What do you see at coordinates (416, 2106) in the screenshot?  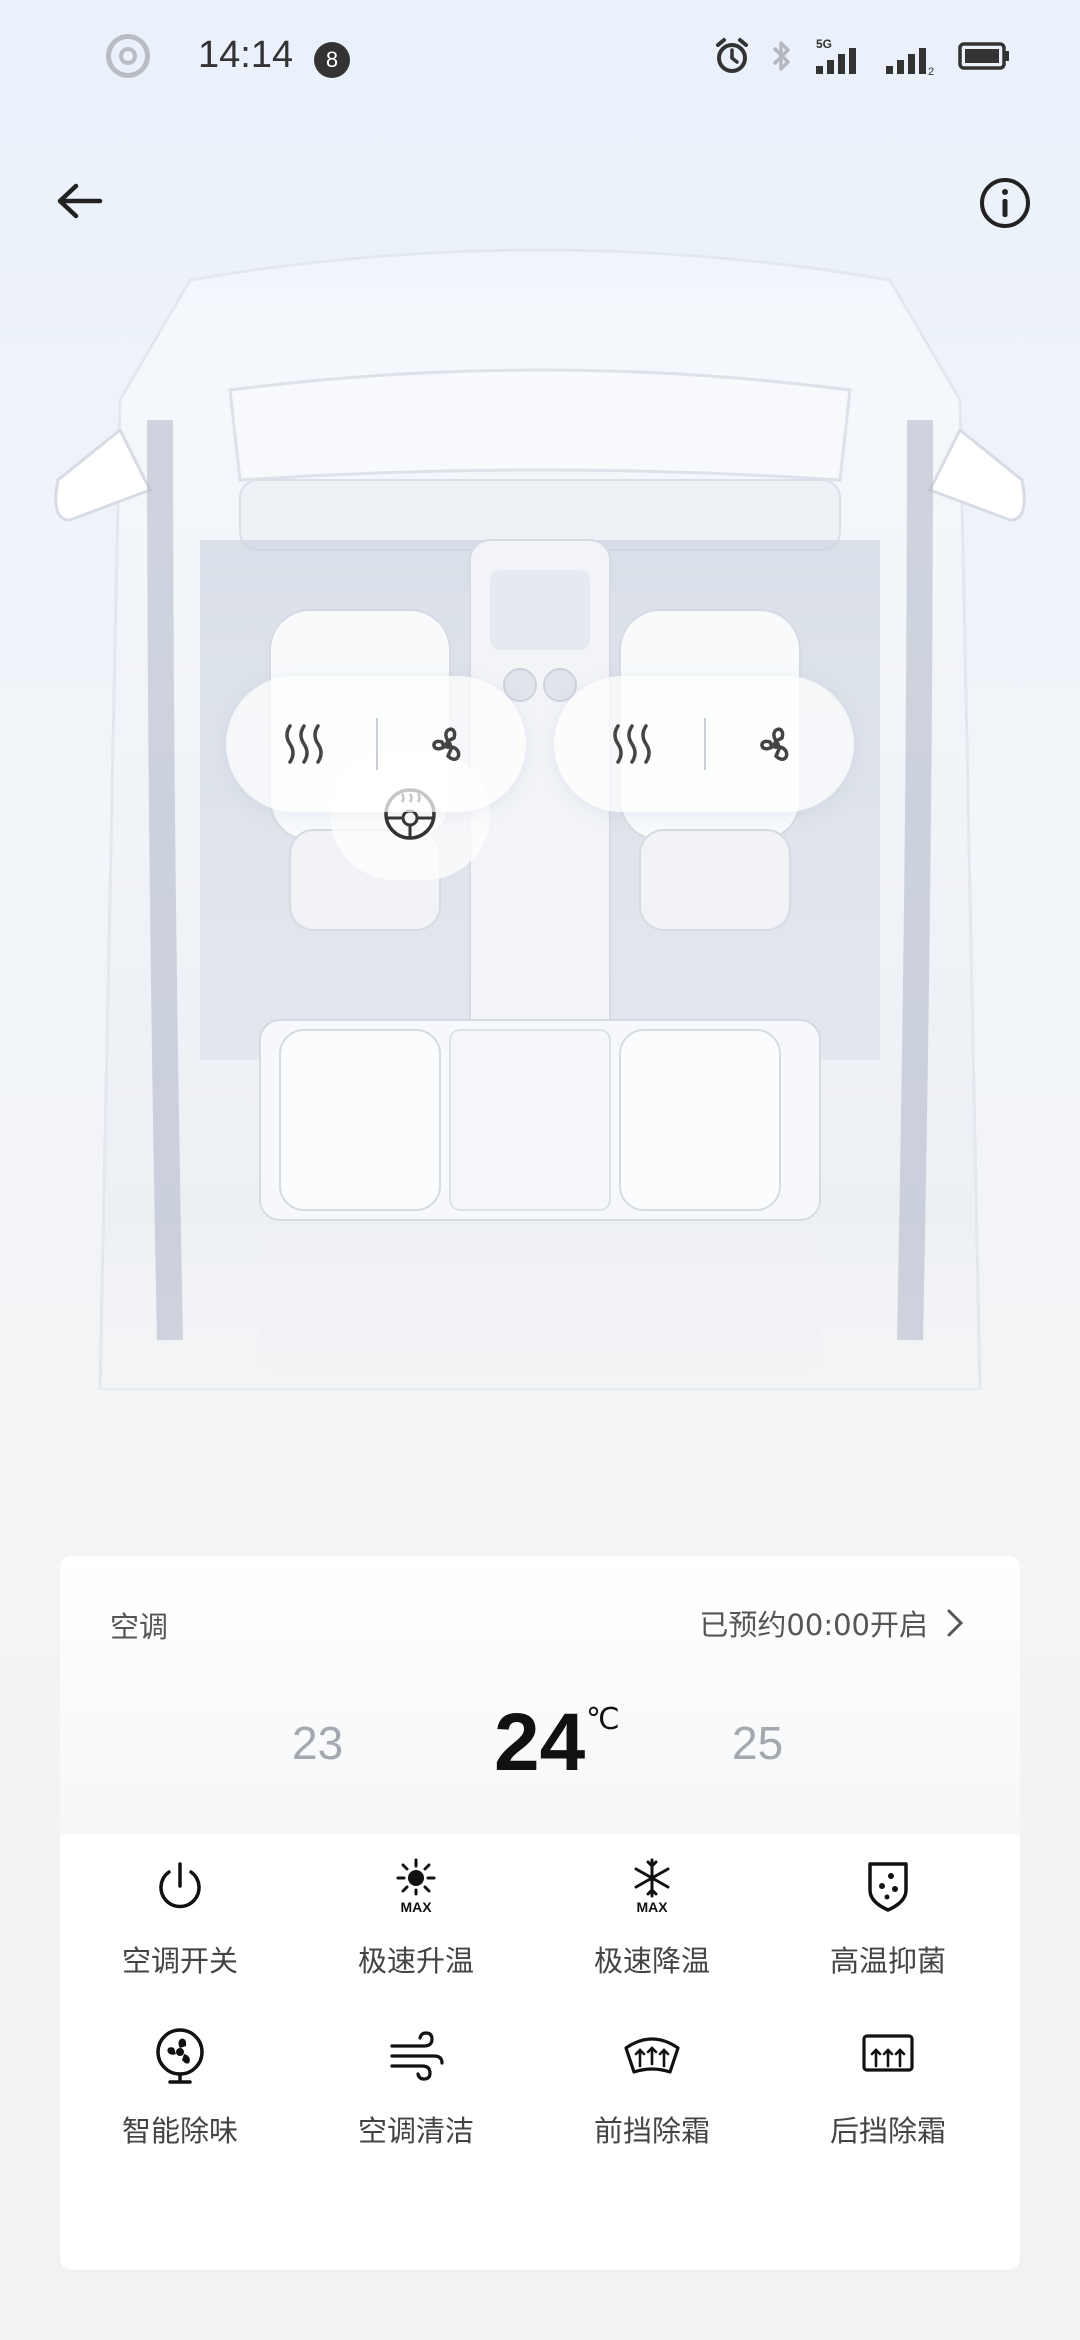 I see `ac-clean-button: 空调清洁` at bounding box center [416, 2106].